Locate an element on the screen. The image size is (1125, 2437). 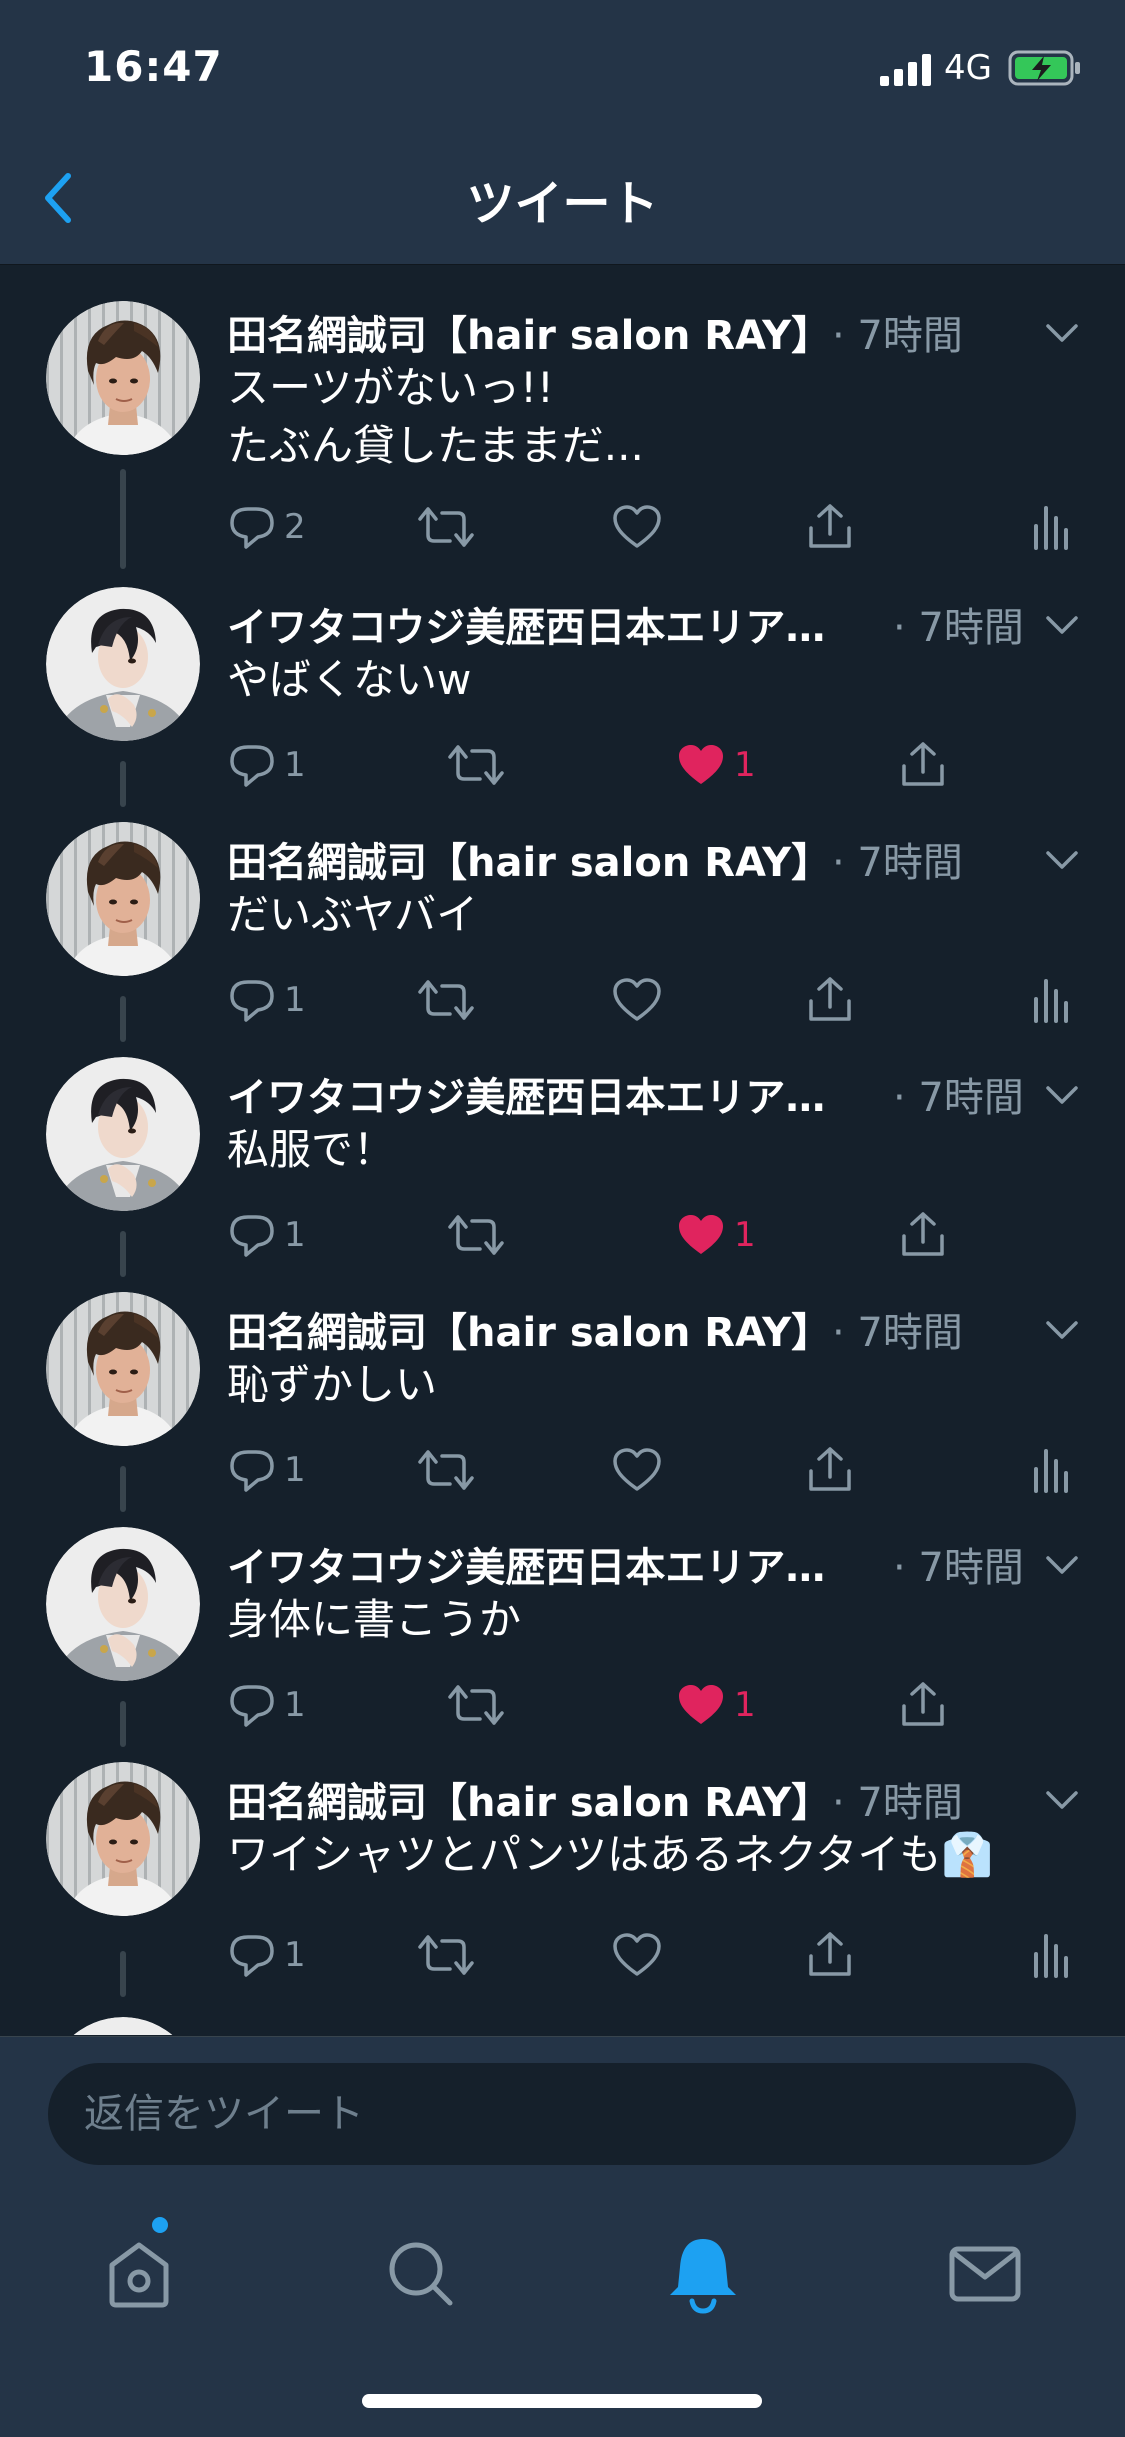
analytics-icon is located at coordinates (1050, 527).